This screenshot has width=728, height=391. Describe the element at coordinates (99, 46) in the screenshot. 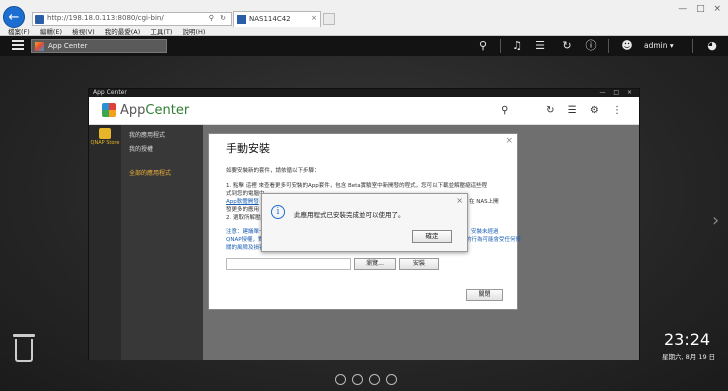

I see `task-tab-app-center: App Center` at that location.